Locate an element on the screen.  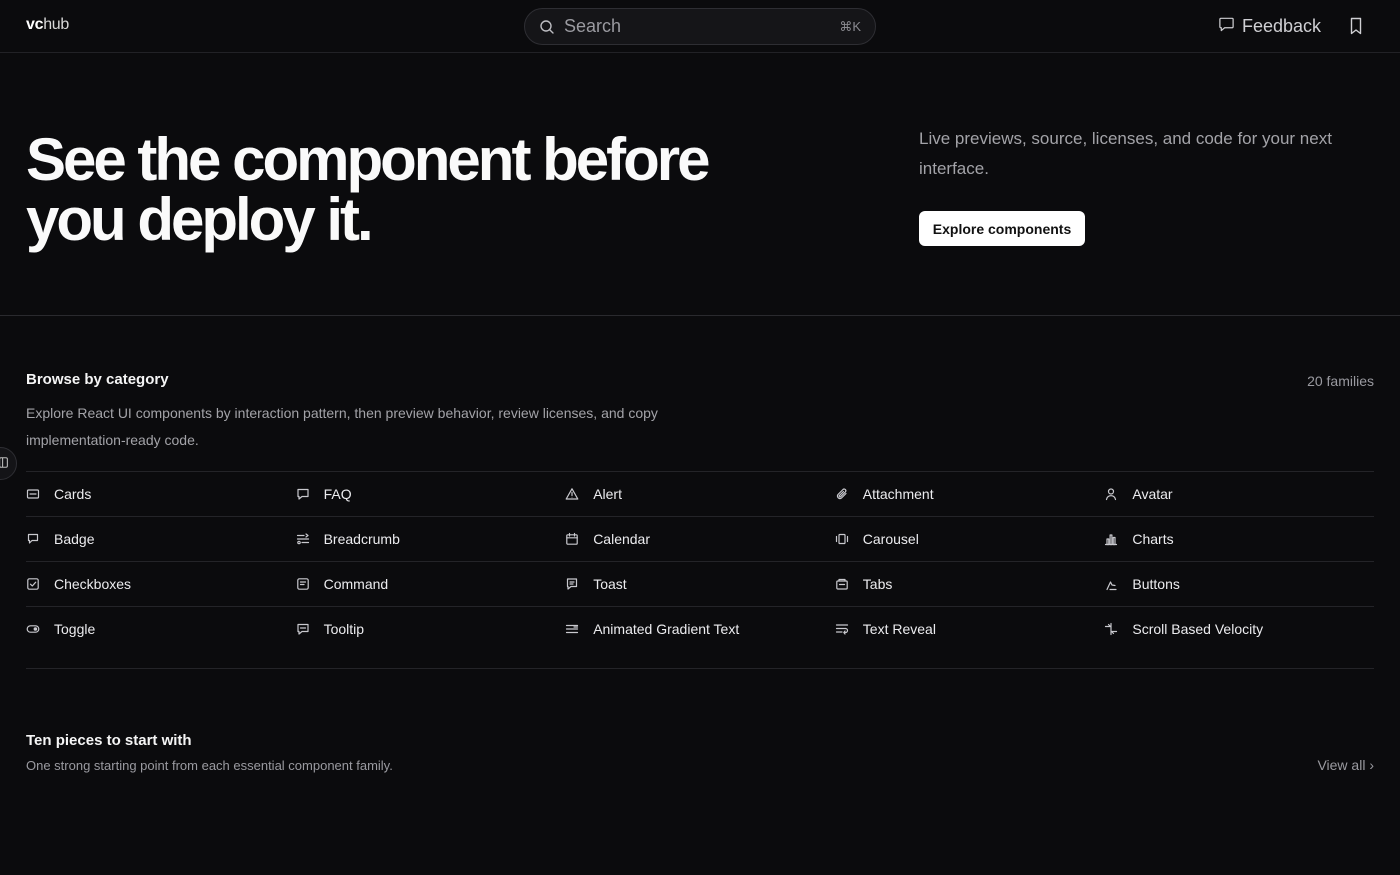
warning-icon is located at coordinates (579, 494).